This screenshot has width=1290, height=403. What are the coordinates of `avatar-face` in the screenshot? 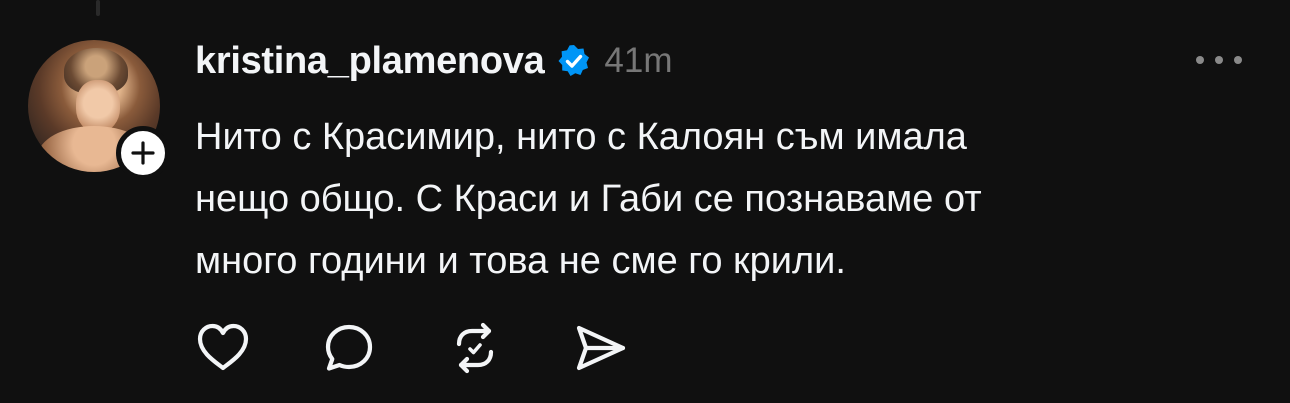 It's located at (98, 106).